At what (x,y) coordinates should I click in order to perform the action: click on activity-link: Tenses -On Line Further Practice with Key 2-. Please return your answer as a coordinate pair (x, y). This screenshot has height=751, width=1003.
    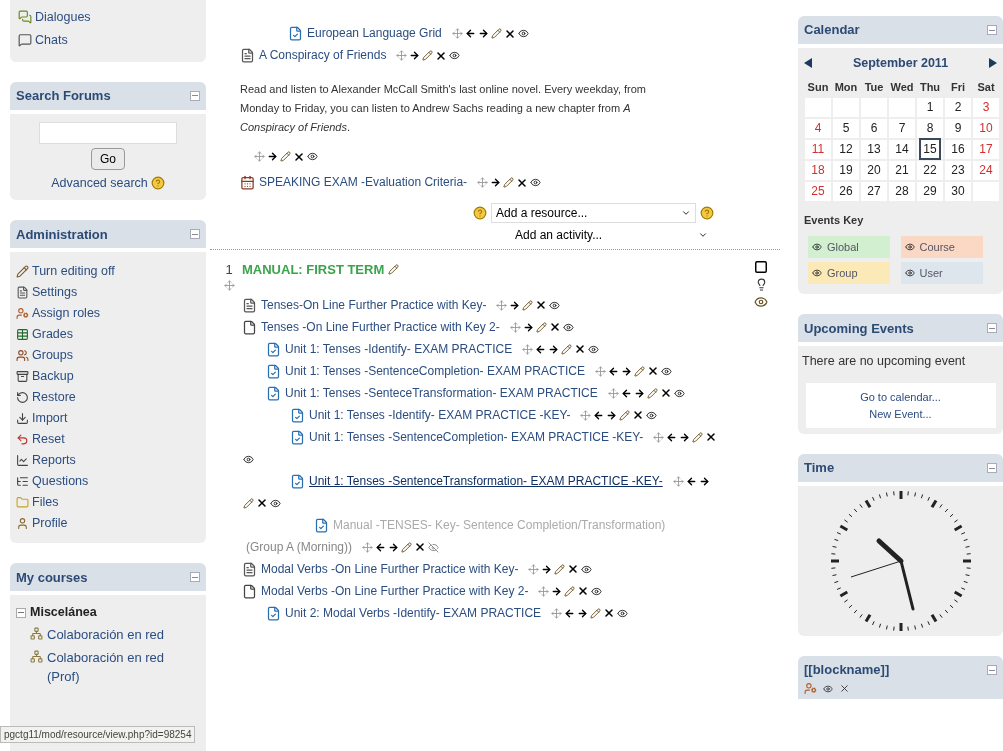
    Looking at the image, I should click on (380, 326).